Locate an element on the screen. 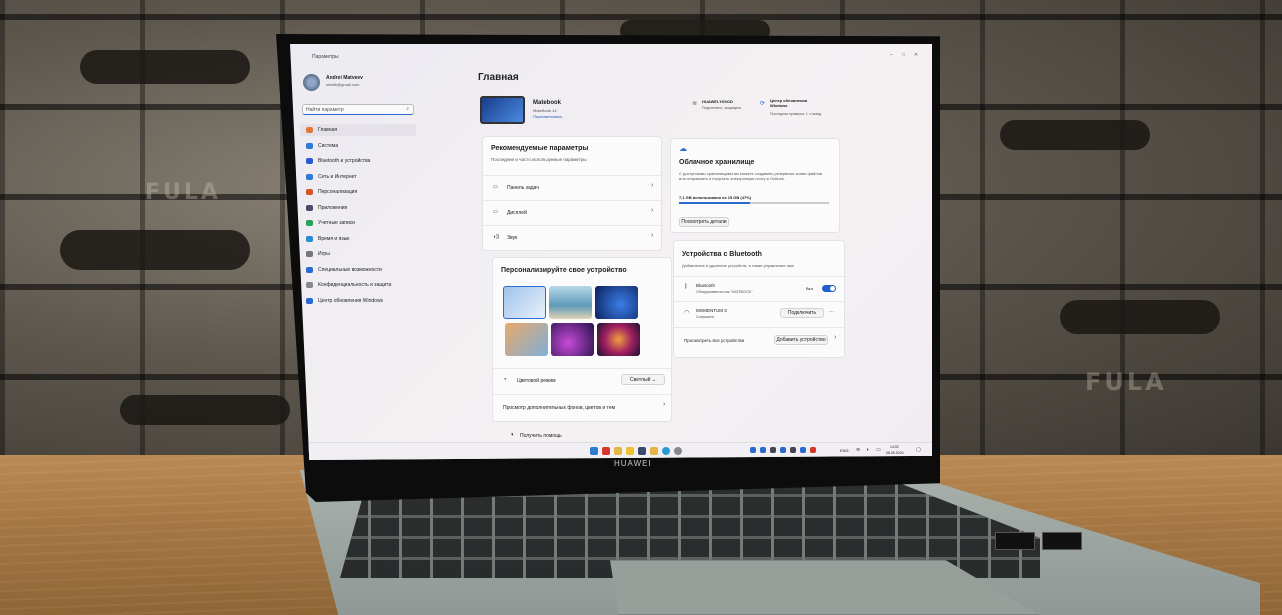  edge-icon is located at coordinates (666, 451).